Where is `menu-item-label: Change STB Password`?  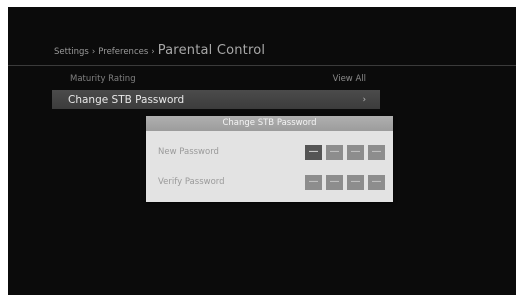 menu-item-label: Change STB Password is located at coordinates (126, 99).